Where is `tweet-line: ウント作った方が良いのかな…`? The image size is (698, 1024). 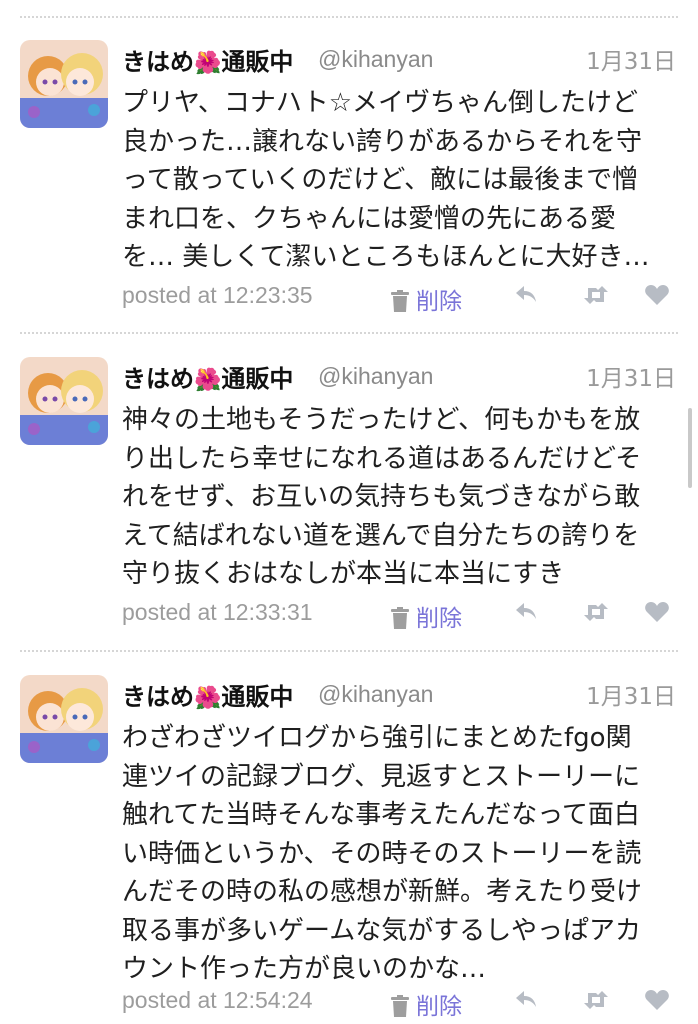 tweet-line: ウント作った方が良いのかな… is located at coordinates (304, 969).